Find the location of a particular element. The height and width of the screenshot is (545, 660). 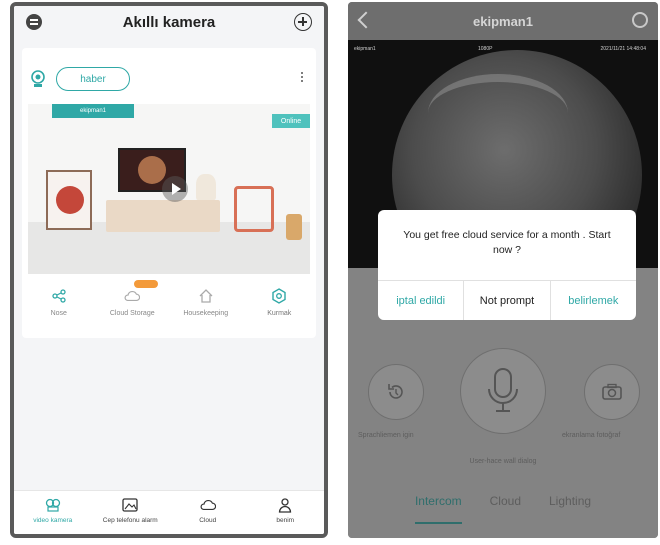

card-actions: Nose Cloud Storage Housekeeping Kurmak is located at coordinates (169, 306).